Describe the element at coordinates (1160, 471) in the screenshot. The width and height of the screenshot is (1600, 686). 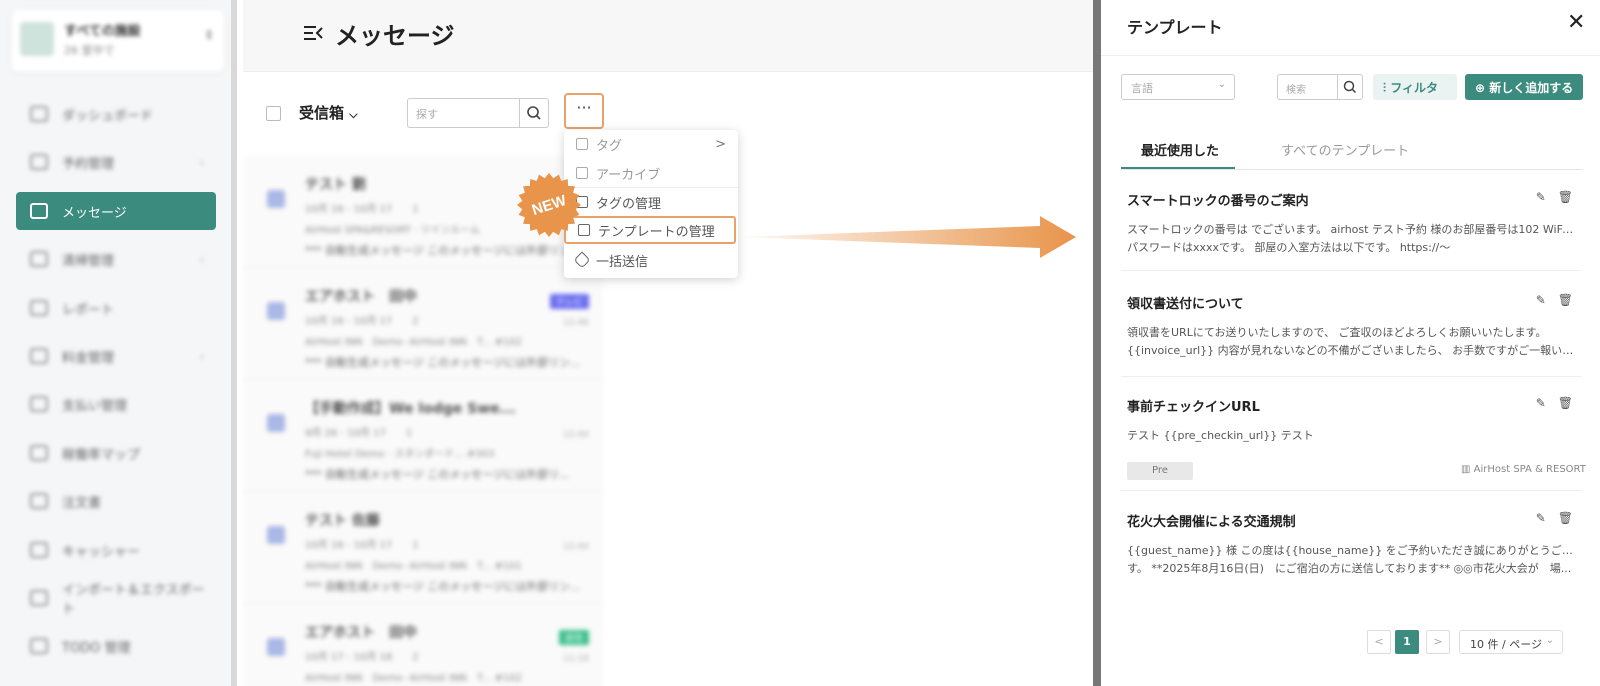
I see `template-tag-chip: Pre` at that location.